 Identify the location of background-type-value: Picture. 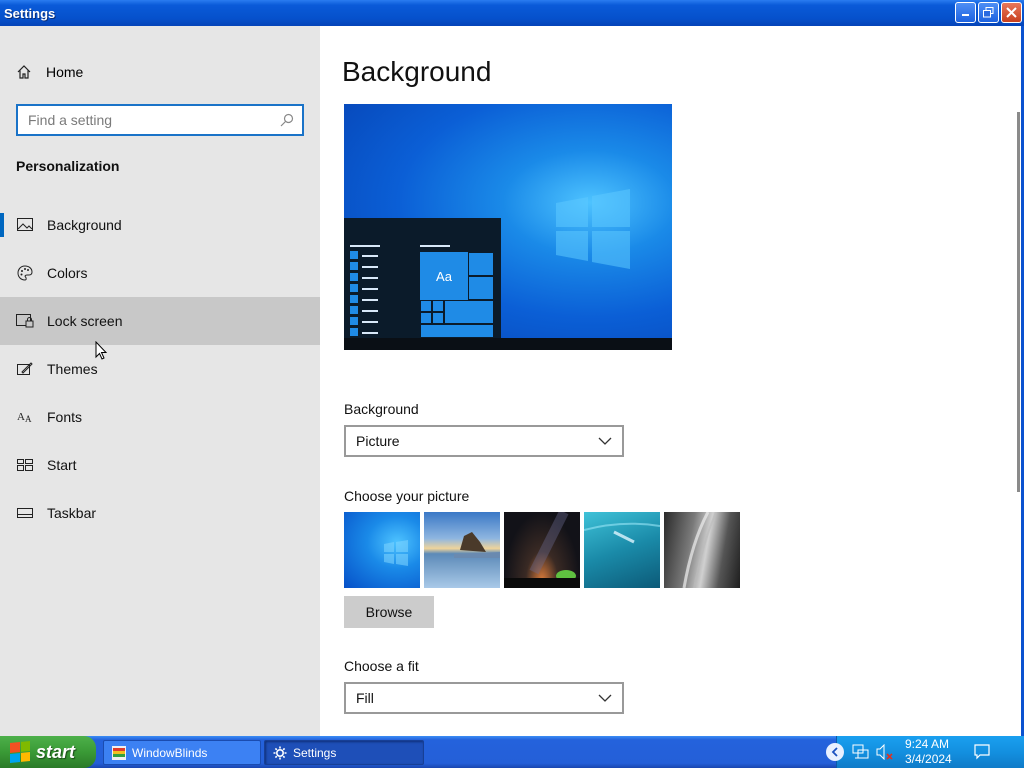
(378, 441).